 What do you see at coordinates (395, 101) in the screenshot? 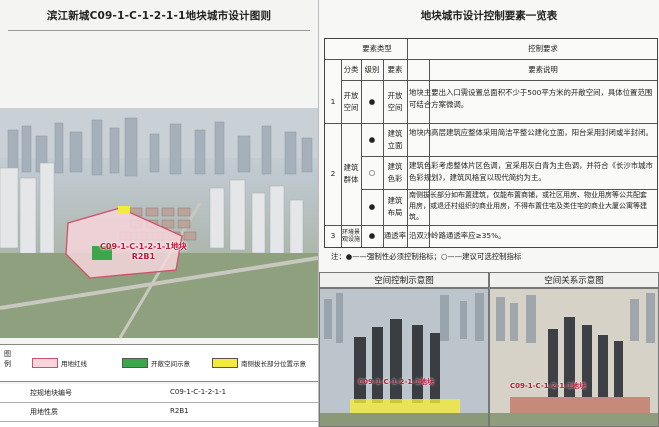
I see `row-element: 开放空间` at bounding box center [395, 101].